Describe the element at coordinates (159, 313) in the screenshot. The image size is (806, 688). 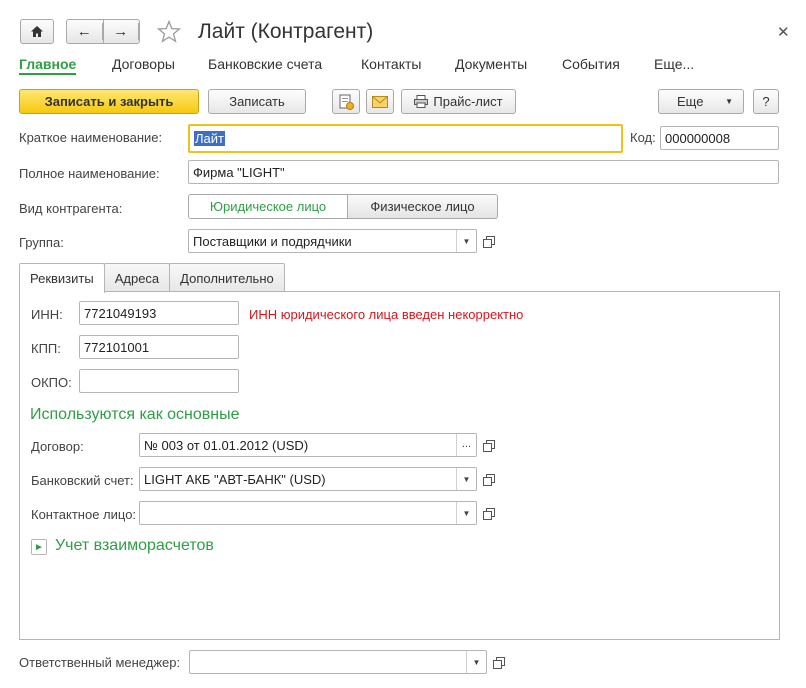
I see `inn-input: 7721049193` at that location.